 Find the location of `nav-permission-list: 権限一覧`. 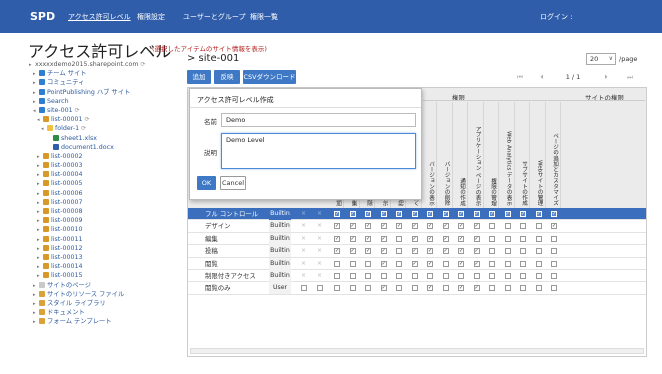

nav-permission-list: 権限一覧 is located at coordinates (264, 17).